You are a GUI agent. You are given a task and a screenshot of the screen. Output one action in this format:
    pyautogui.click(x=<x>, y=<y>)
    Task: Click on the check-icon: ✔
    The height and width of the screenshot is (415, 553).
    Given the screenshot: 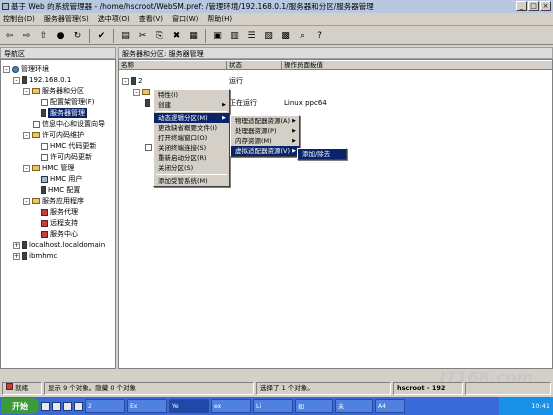 What is the action you would take?
    pyautogui.click(x=101, y=36)
    